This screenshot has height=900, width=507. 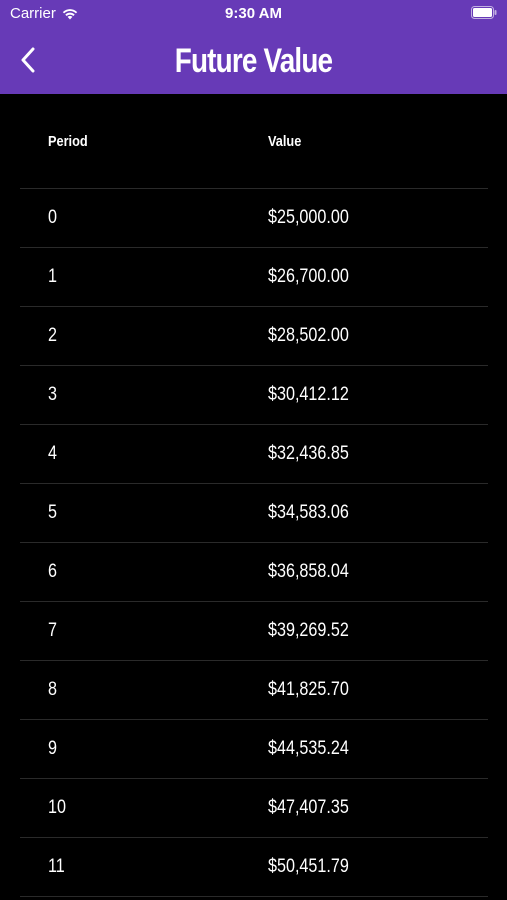 What do you see at coordinates (56, 866) in the screenshot?
I see `period-cell: 11` at bounding box center [56, 866].